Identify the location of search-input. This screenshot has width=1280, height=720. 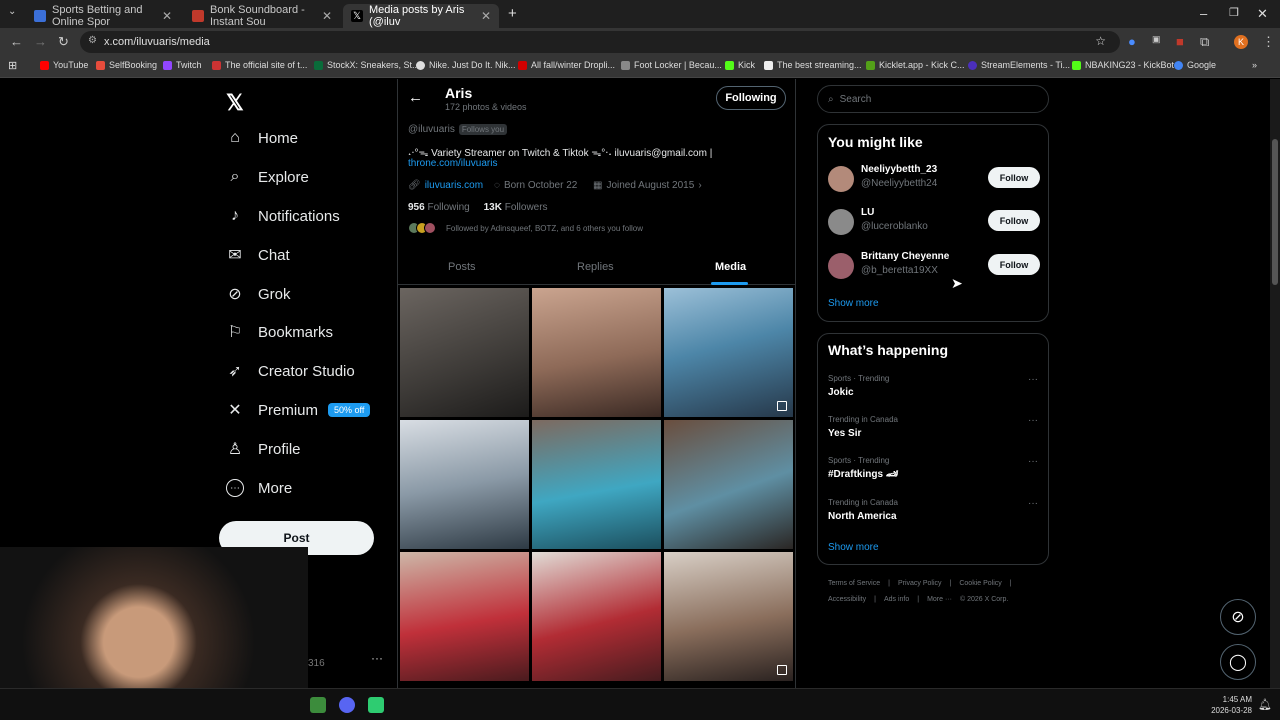
(934, 99).